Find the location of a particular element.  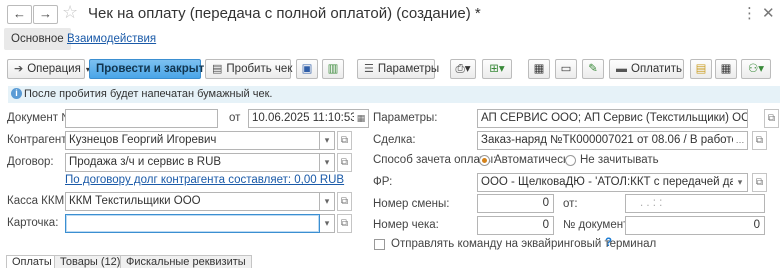

fr-select-button: ▾ is located at coordinates (740, 182).